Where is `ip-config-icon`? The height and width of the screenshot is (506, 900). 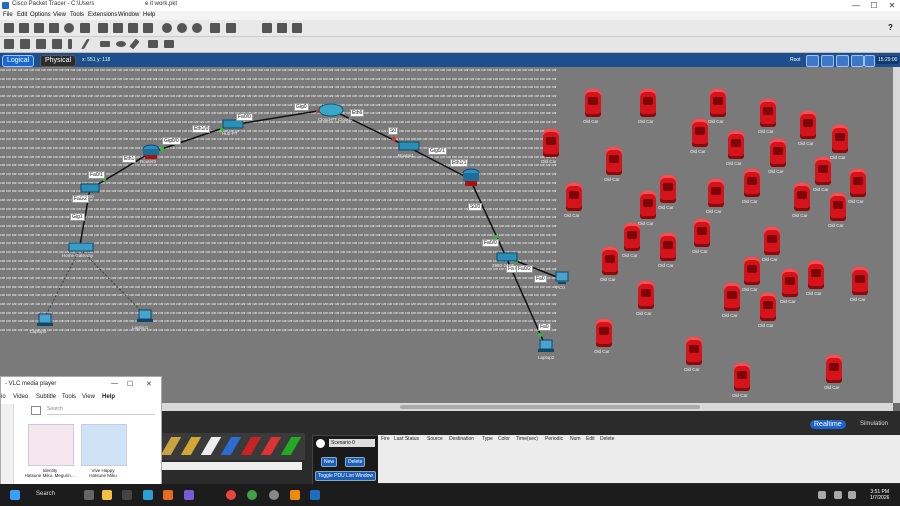
ip-config-icon is located at coordinates (297, 28).